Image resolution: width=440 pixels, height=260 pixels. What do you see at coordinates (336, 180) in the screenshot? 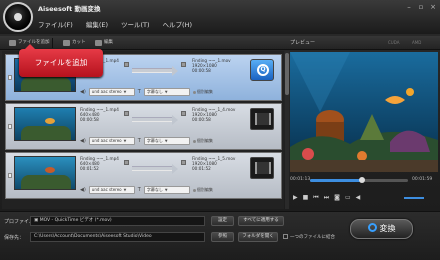
I see `seek-progress` at bounding box center [336, 180].